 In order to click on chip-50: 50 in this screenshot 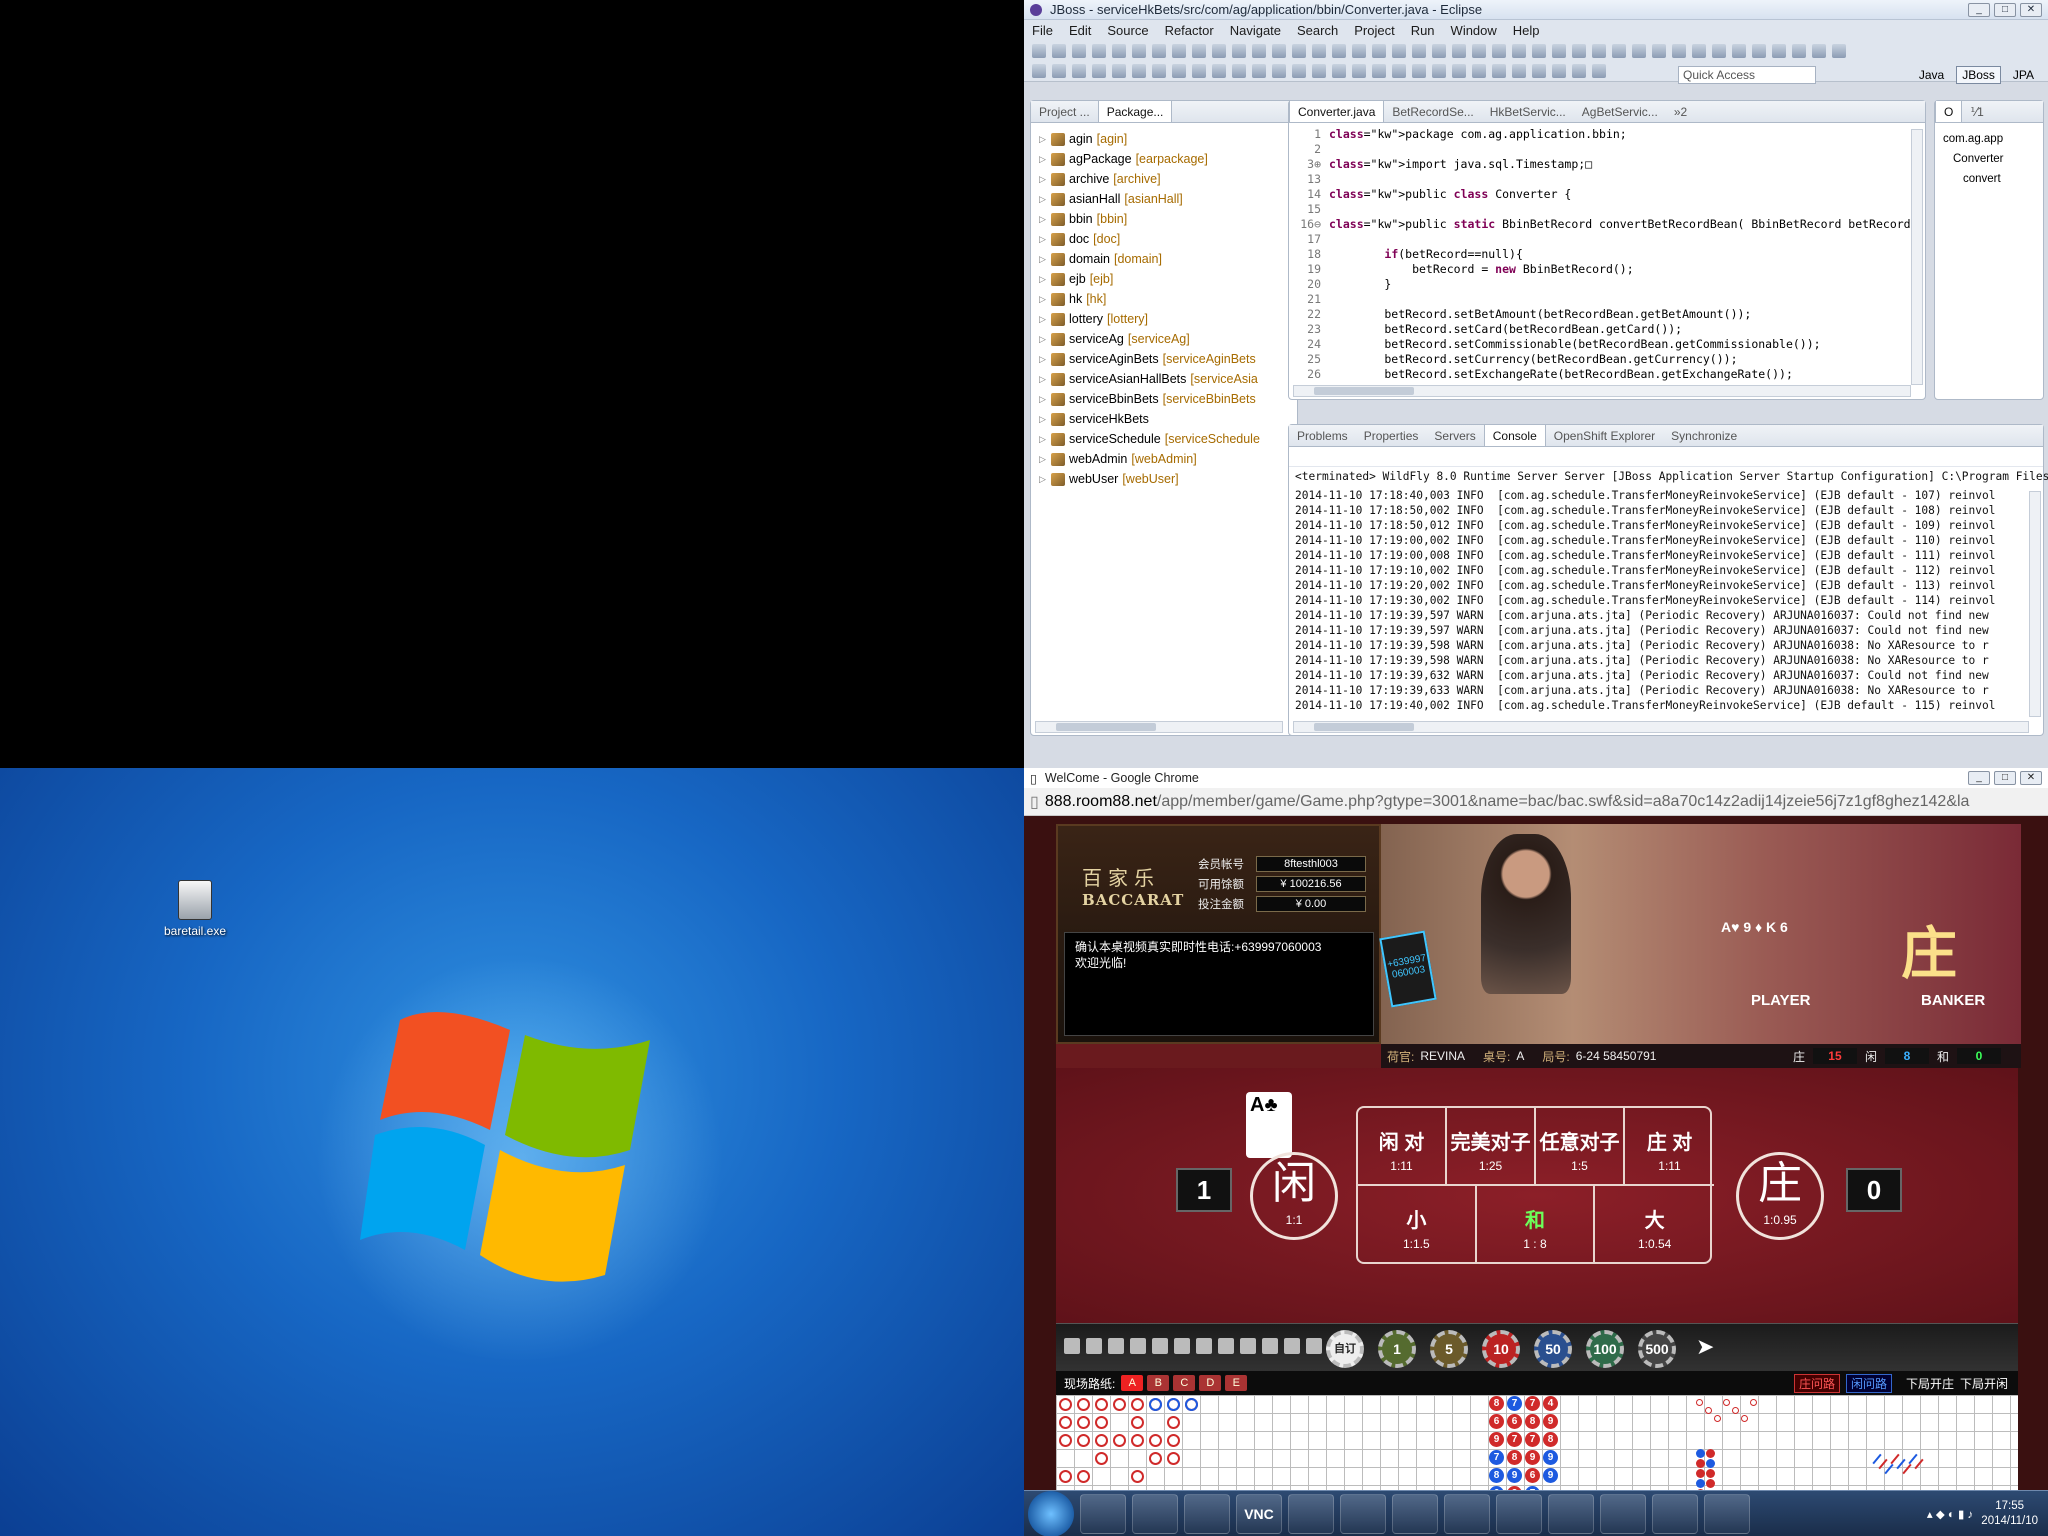, I will do `click(1553, 1349)`.